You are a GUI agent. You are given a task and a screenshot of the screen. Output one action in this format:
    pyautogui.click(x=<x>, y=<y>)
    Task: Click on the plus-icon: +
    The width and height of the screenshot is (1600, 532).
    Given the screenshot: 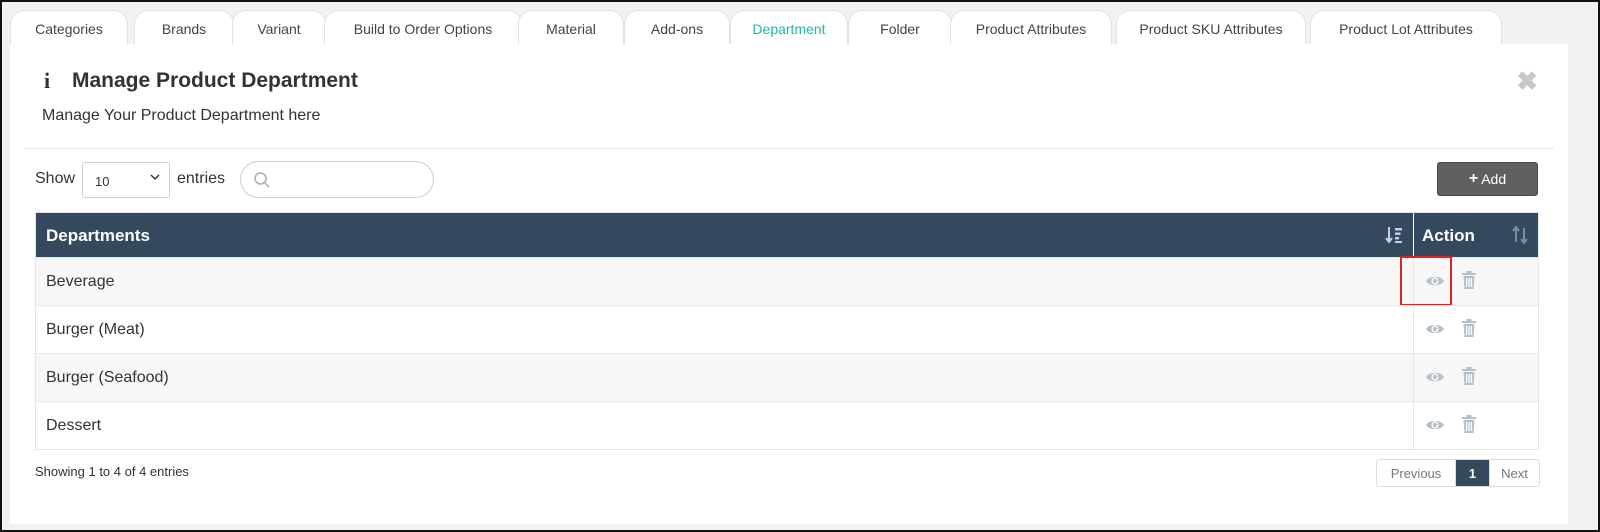 What is the action you would take?
    pyautogui.click(x=1473, y=178)
    